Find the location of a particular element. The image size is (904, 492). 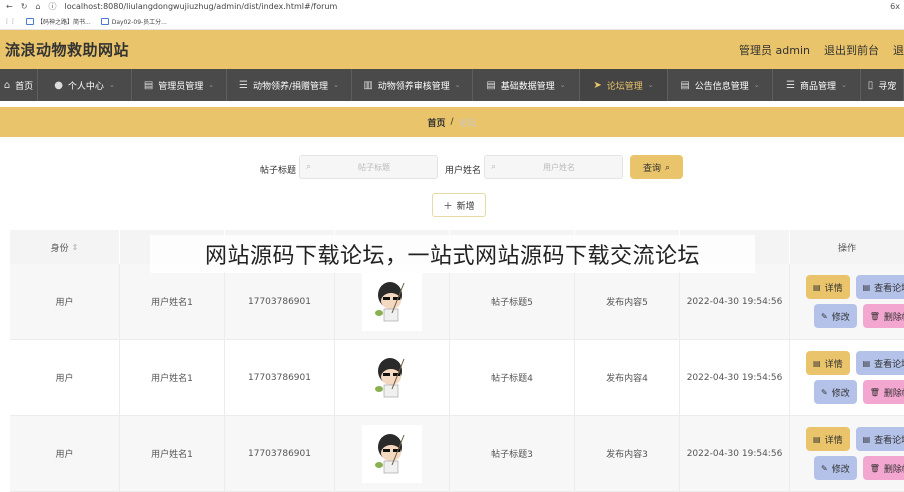

nav-item-adoption-manage: ☰ 动物领养/捐赠管理 ⌄ is located at coordinates (289, 85).